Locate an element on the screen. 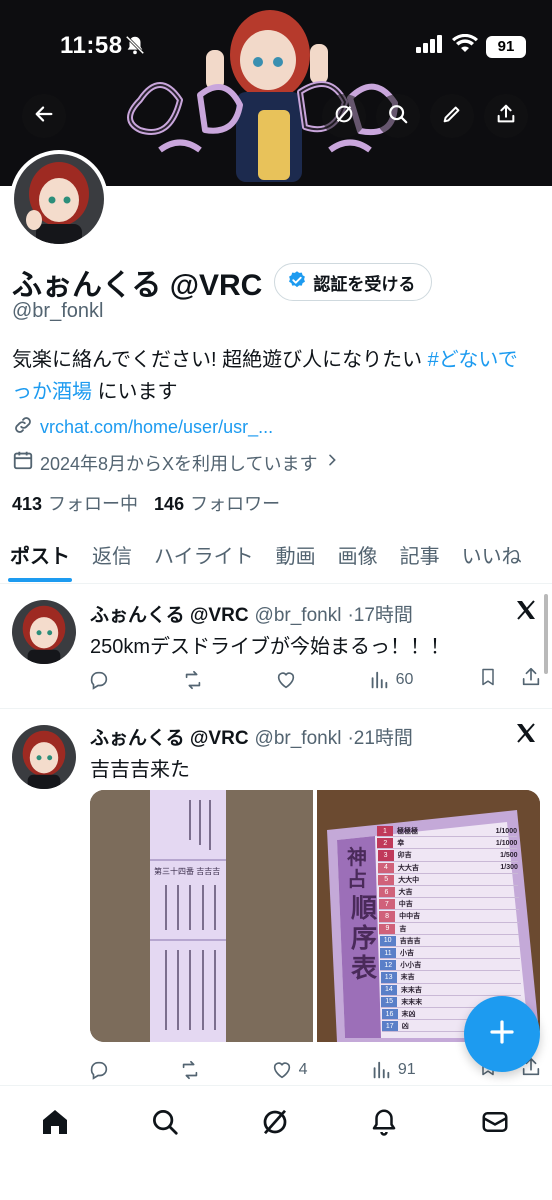 This screenshot has height=1200, width=552. battery-indicator: 91 is located at coordinates (506, 46).